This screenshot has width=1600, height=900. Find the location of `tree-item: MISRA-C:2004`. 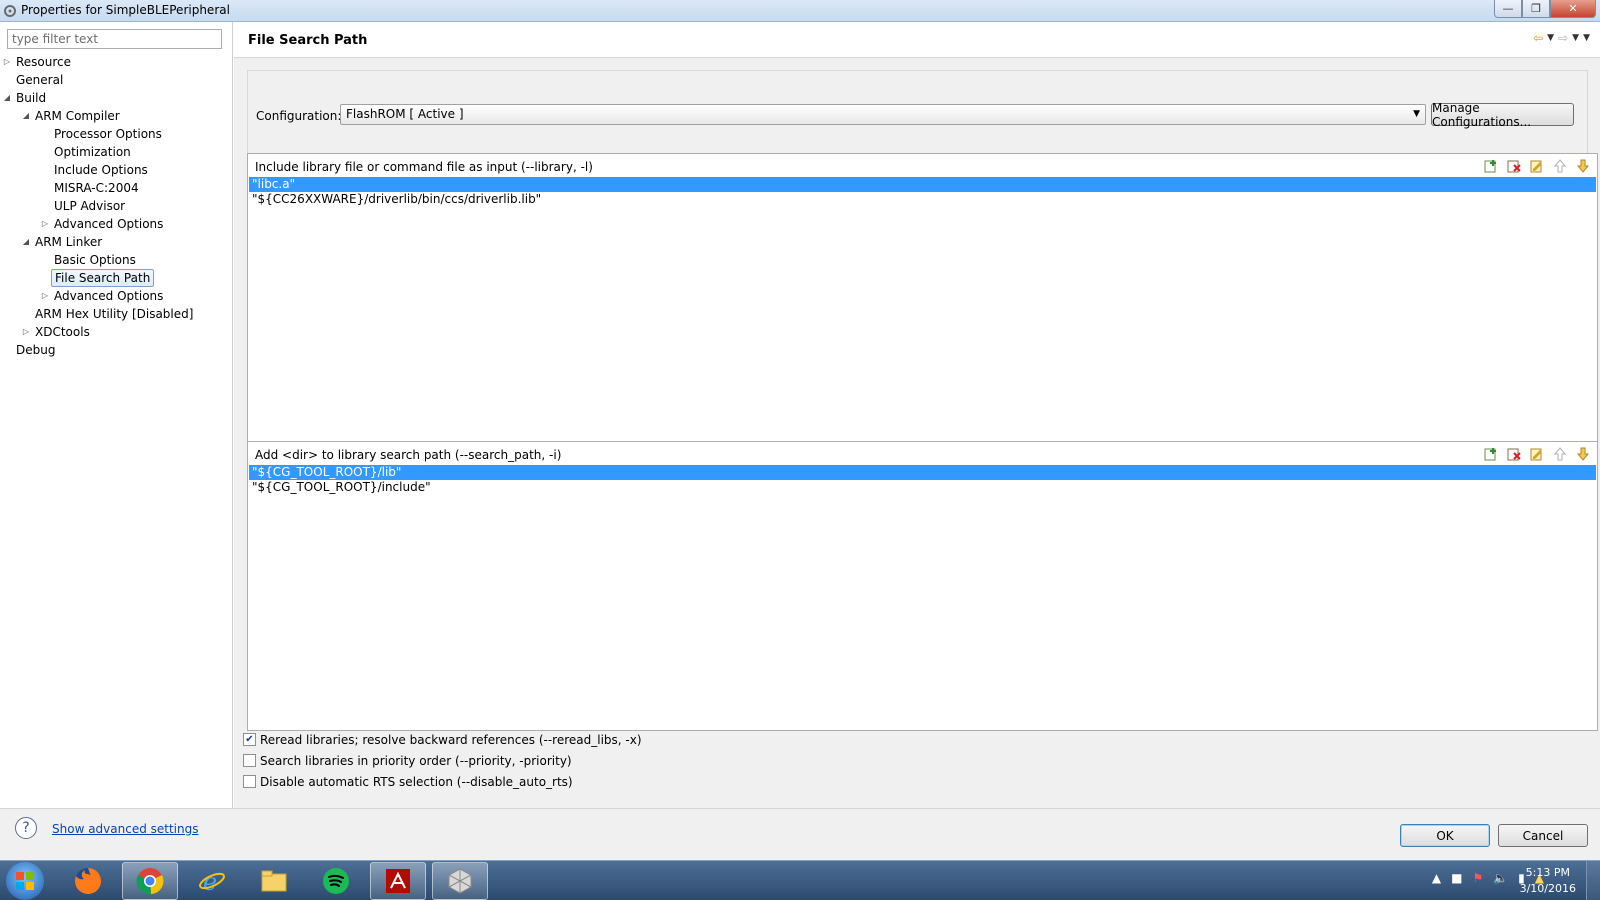

tree-item: MISRA-C:2004 is located at coordinates (116, 188).